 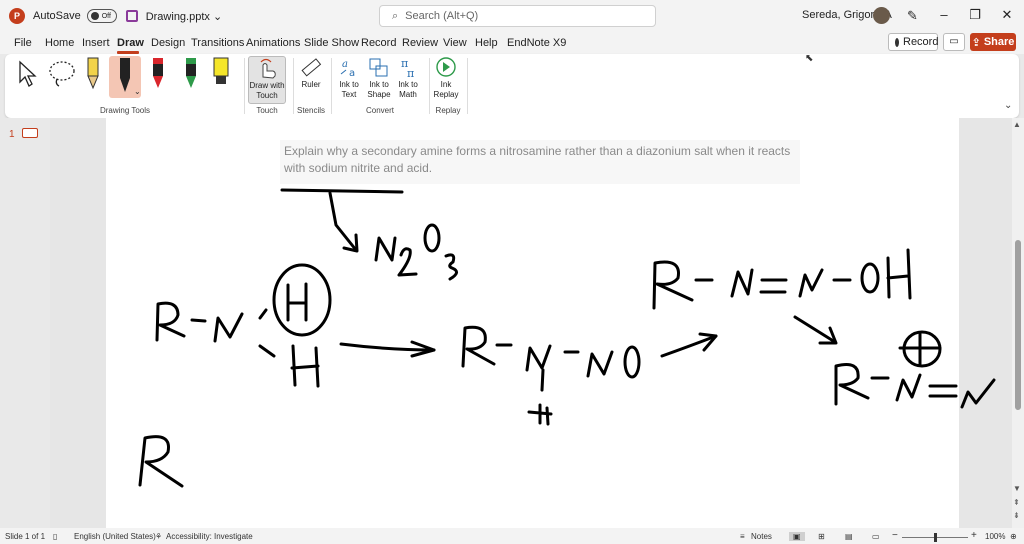 I want to click on scrollbar-thumb, so click(x=1018, y=325).